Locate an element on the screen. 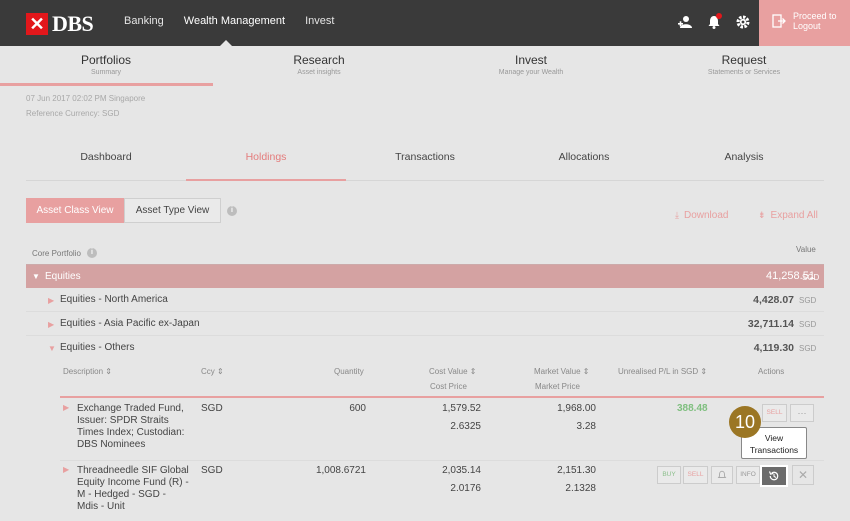  logout-label: Proceed to Logout is located at coordinates (815, 21).